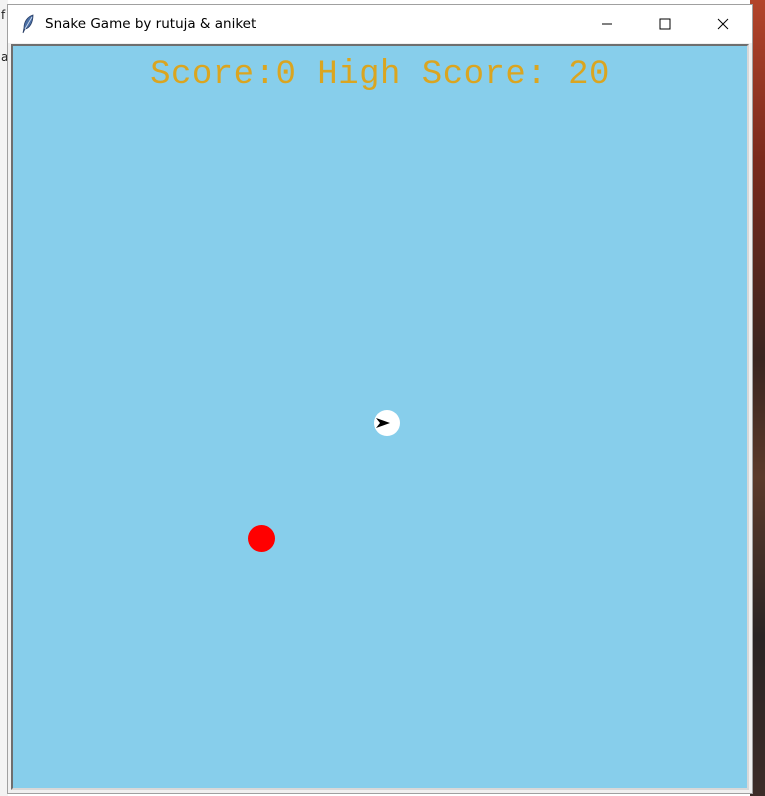 The image size is (765, 796). I want to click on desktop-text-fragment: f, so click(3, 15).